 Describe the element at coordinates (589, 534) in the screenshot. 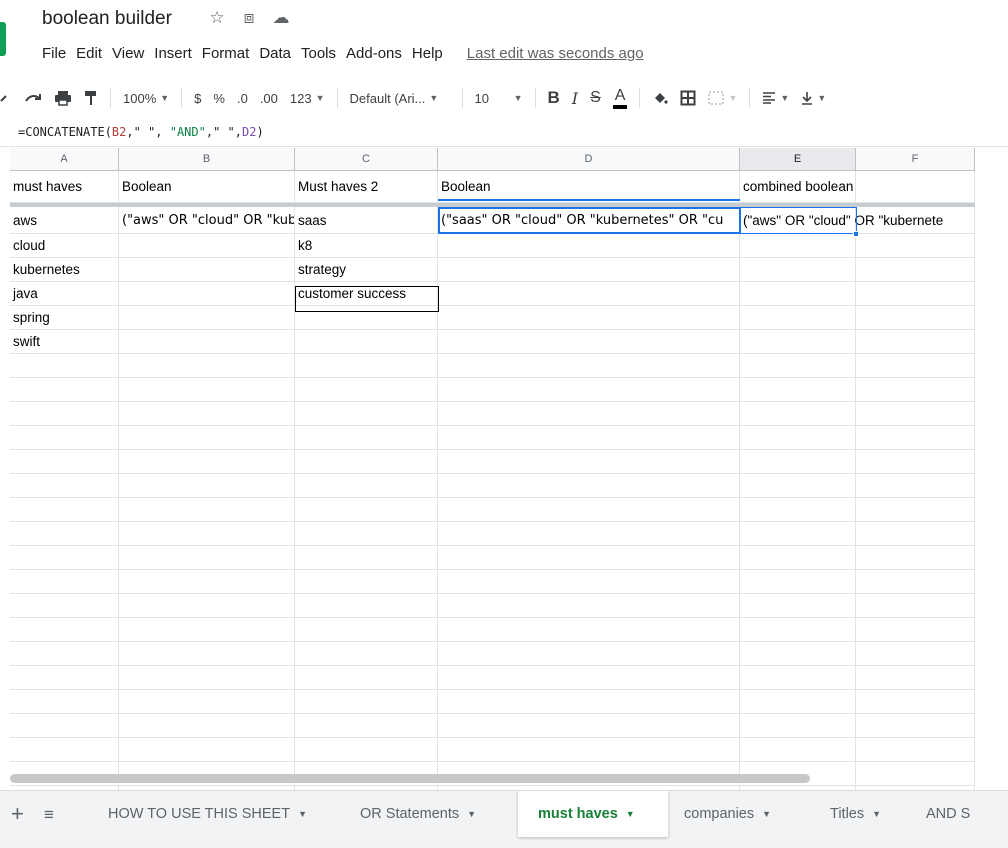

I see `cell-d15` at that location.